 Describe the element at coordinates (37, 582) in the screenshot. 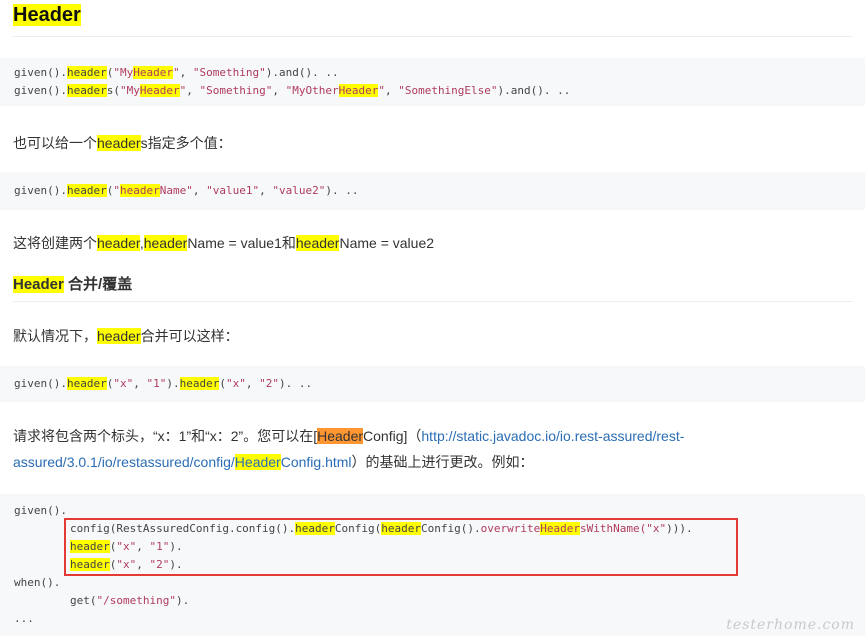

I see `code4-when: when().` at that location.